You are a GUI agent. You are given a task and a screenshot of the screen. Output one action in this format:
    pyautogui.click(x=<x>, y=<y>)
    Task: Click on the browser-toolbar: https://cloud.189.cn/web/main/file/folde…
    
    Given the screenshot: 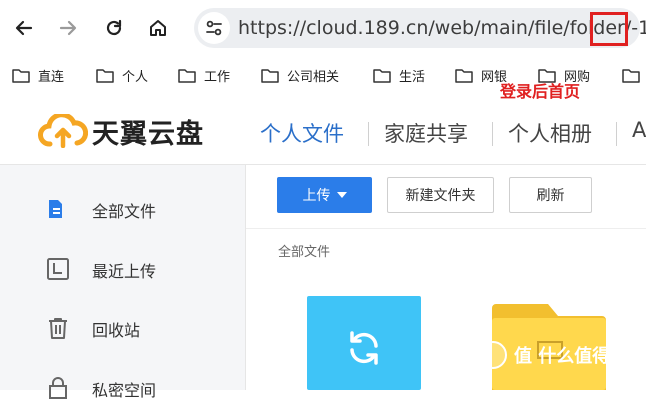 What is the action you would take?
    pyautogui.click(x=323, y=28)
    